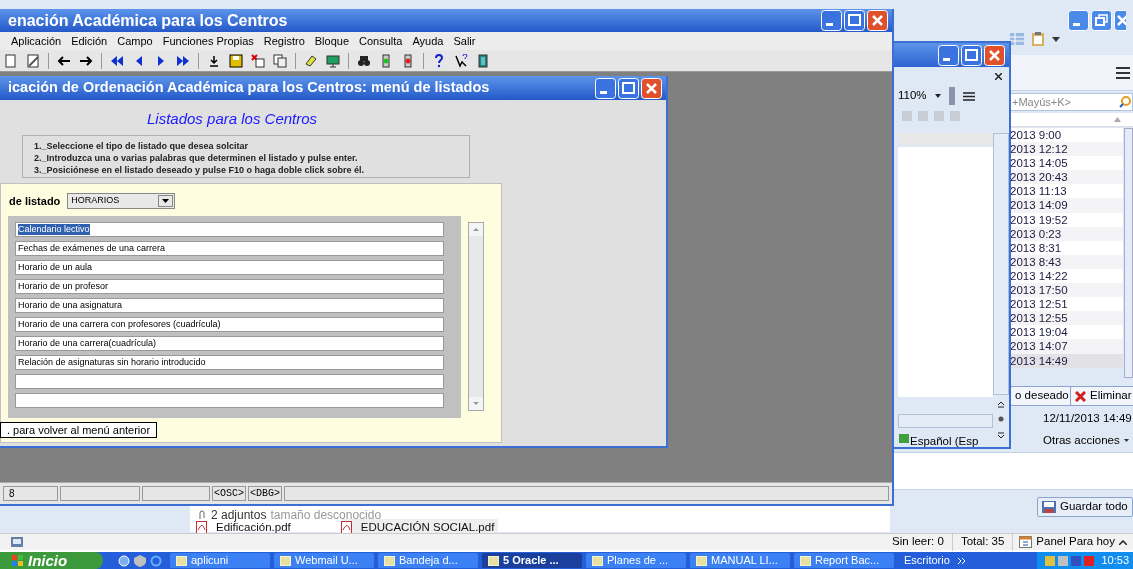  Describe the element at coordinates (381, 41) in the screenshot. I see `menu-item: Consulta` at that location.